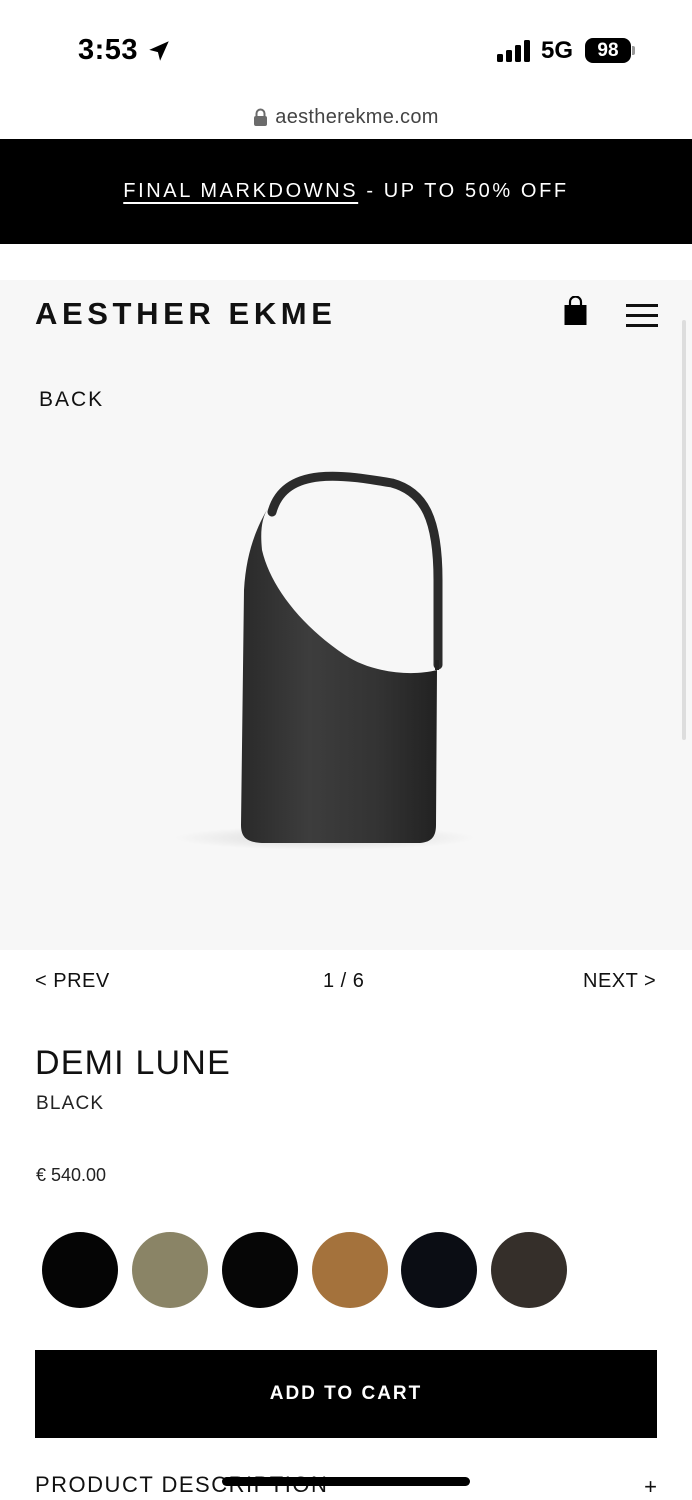 The width and height of the screenshot is (692, 1500). I want to click on battery-icon: 98, so click(608, 50).